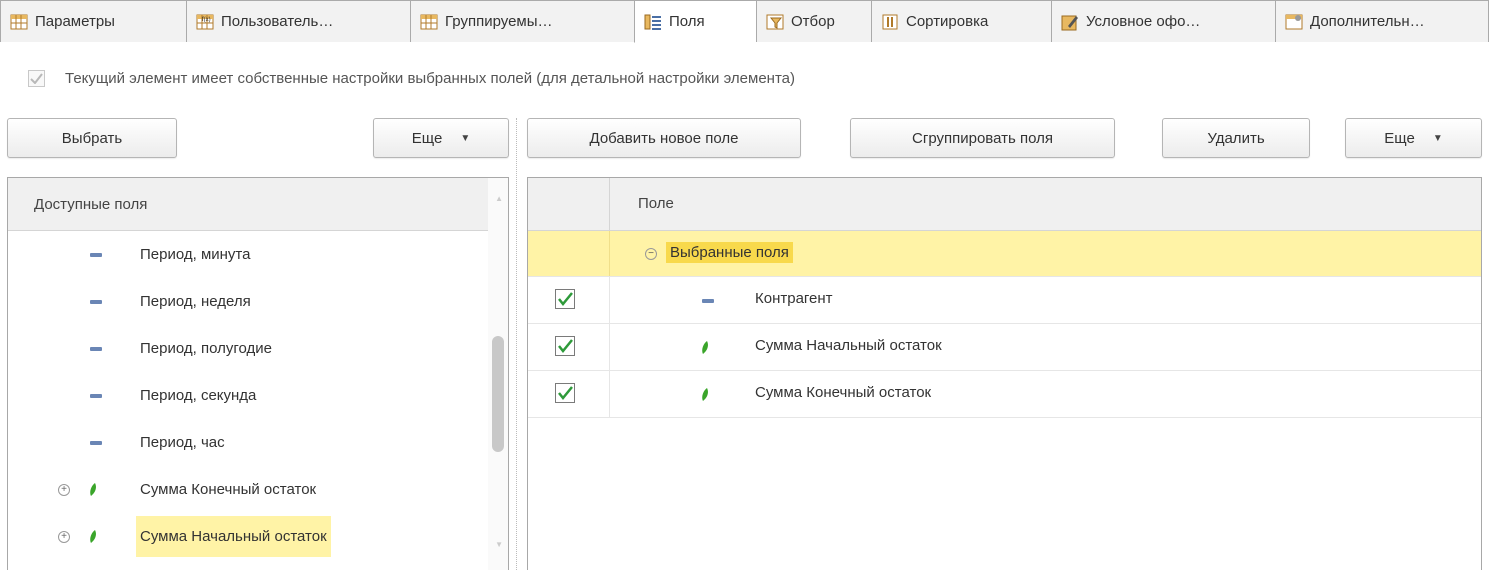 This screenshot has height=570, width=1489. What do you see at coordinates (1004, 254) in the screenshot?
I see `selected-fields-group-row: − Выбранные поля` at bounding box center [1004, 254].